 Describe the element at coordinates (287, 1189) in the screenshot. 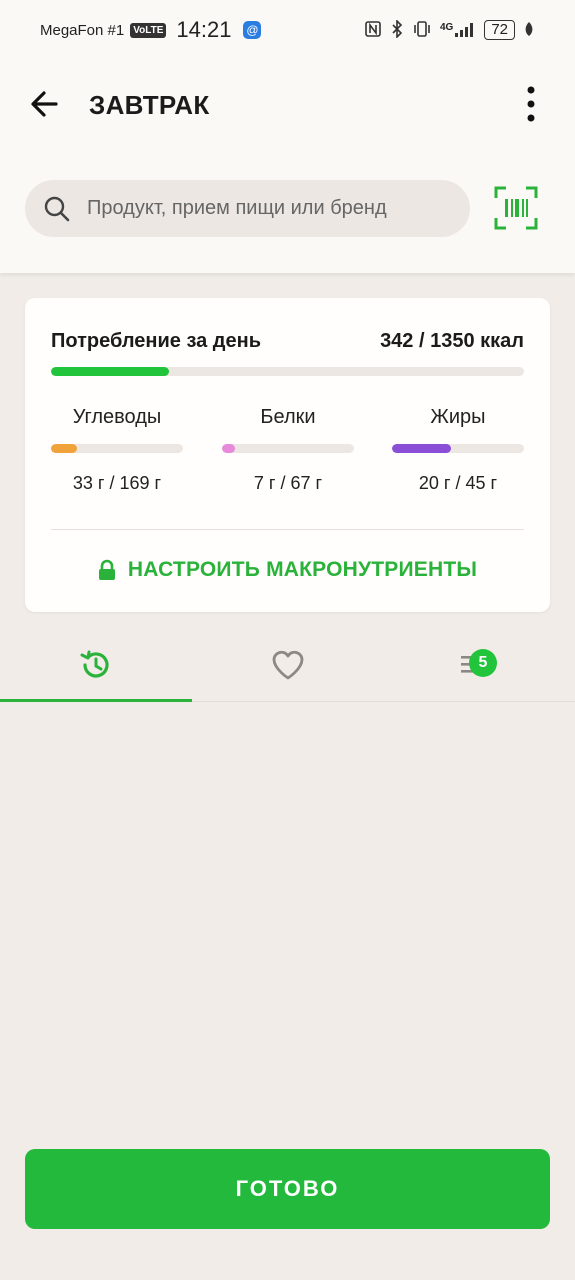

I see `done-button: ГОТОВО` at that location.